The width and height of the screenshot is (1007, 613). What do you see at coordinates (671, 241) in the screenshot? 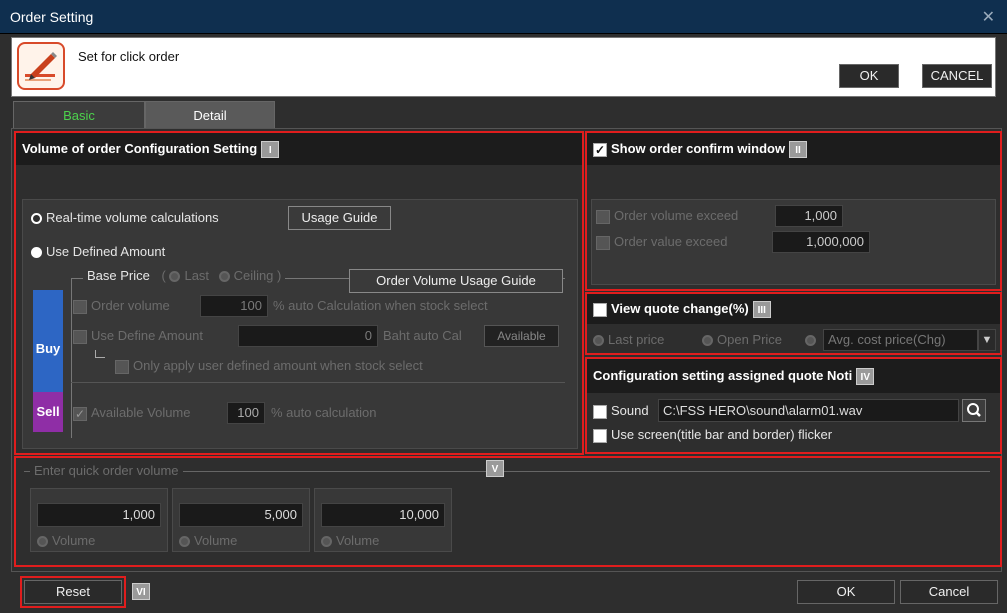
I see `value-exceed-label: Order value exceed` at bounding box center [671, 241].